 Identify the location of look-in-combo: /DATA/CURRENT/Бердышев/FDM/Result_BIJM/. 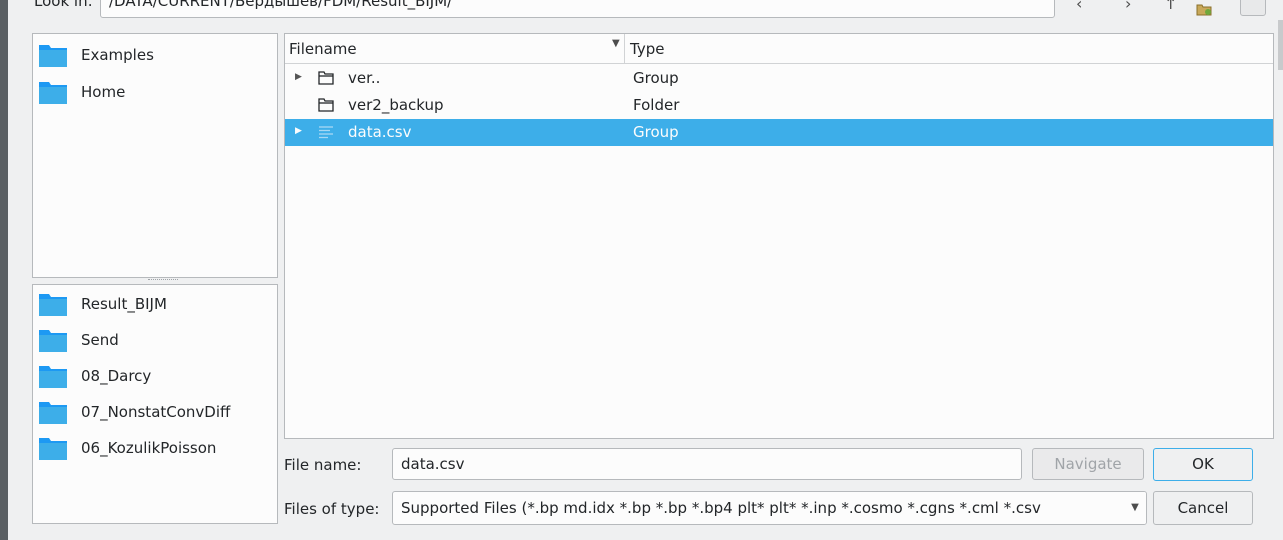
(577, 9).